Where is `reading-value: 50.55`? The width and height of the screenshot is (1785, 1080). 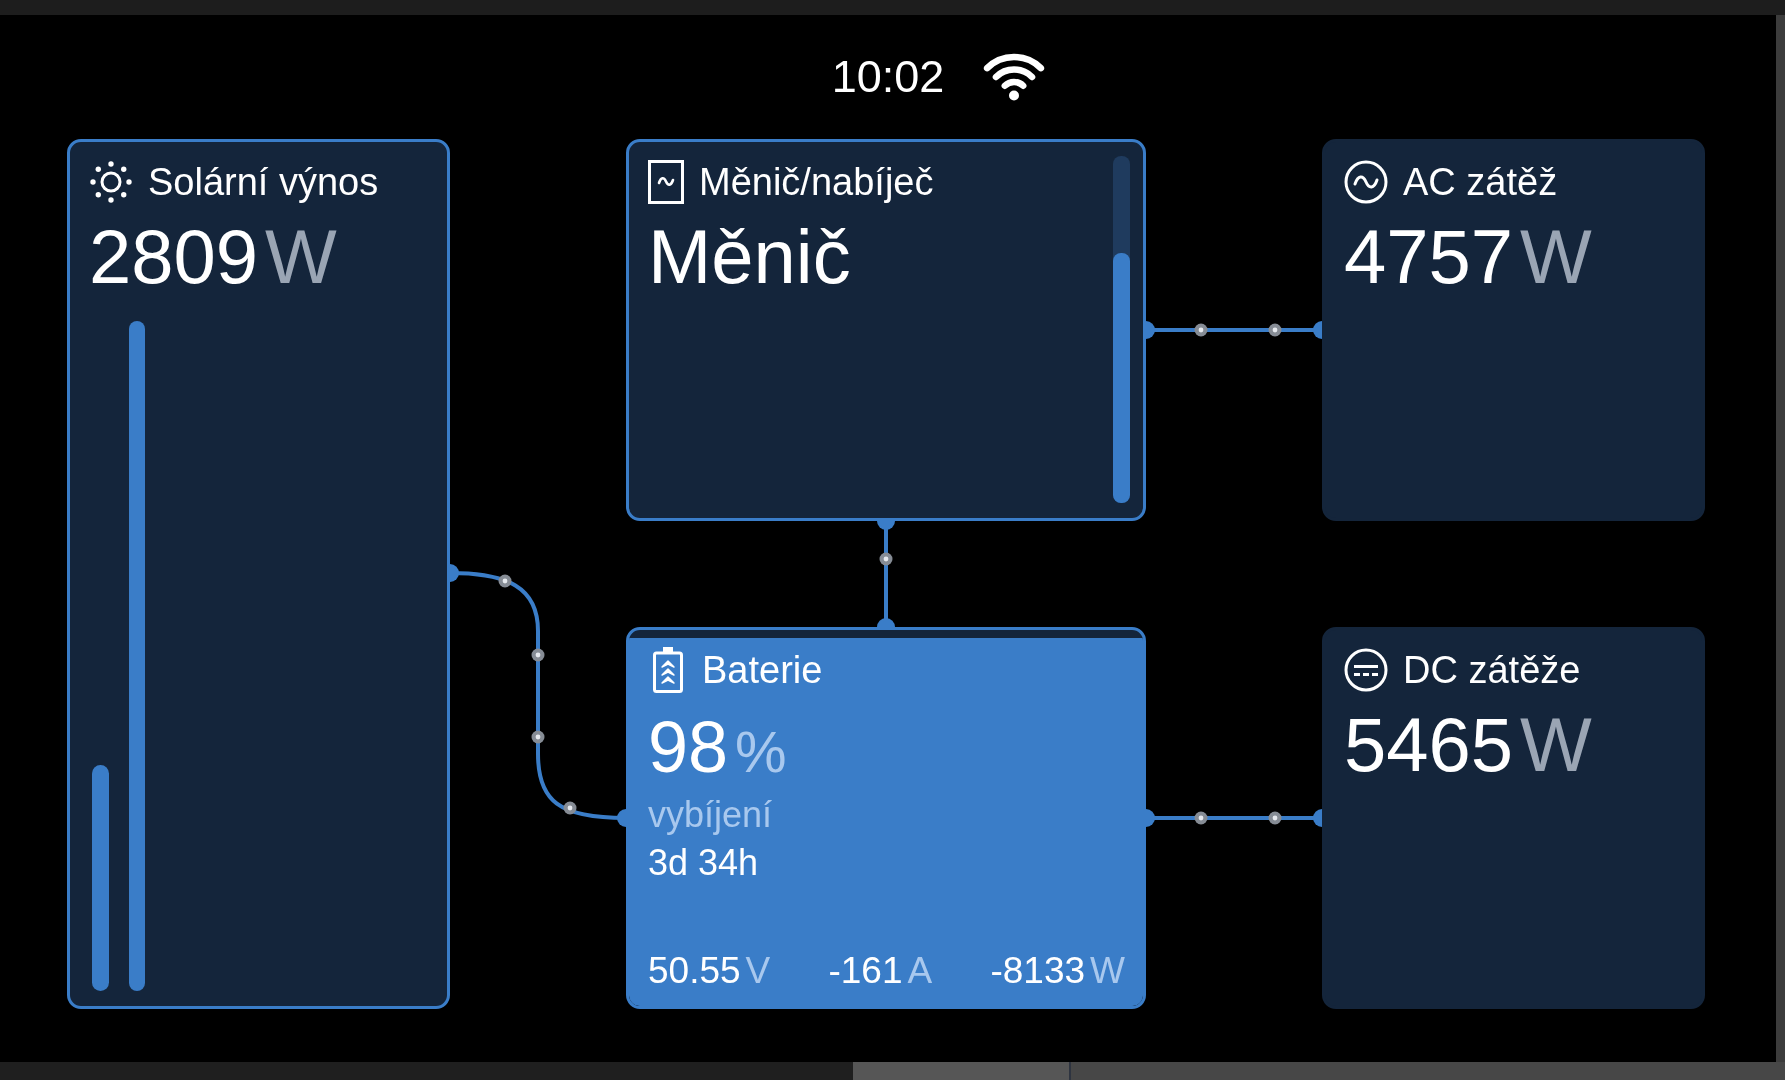
reading-value: 50.55 is located at coordinates (694, 971).